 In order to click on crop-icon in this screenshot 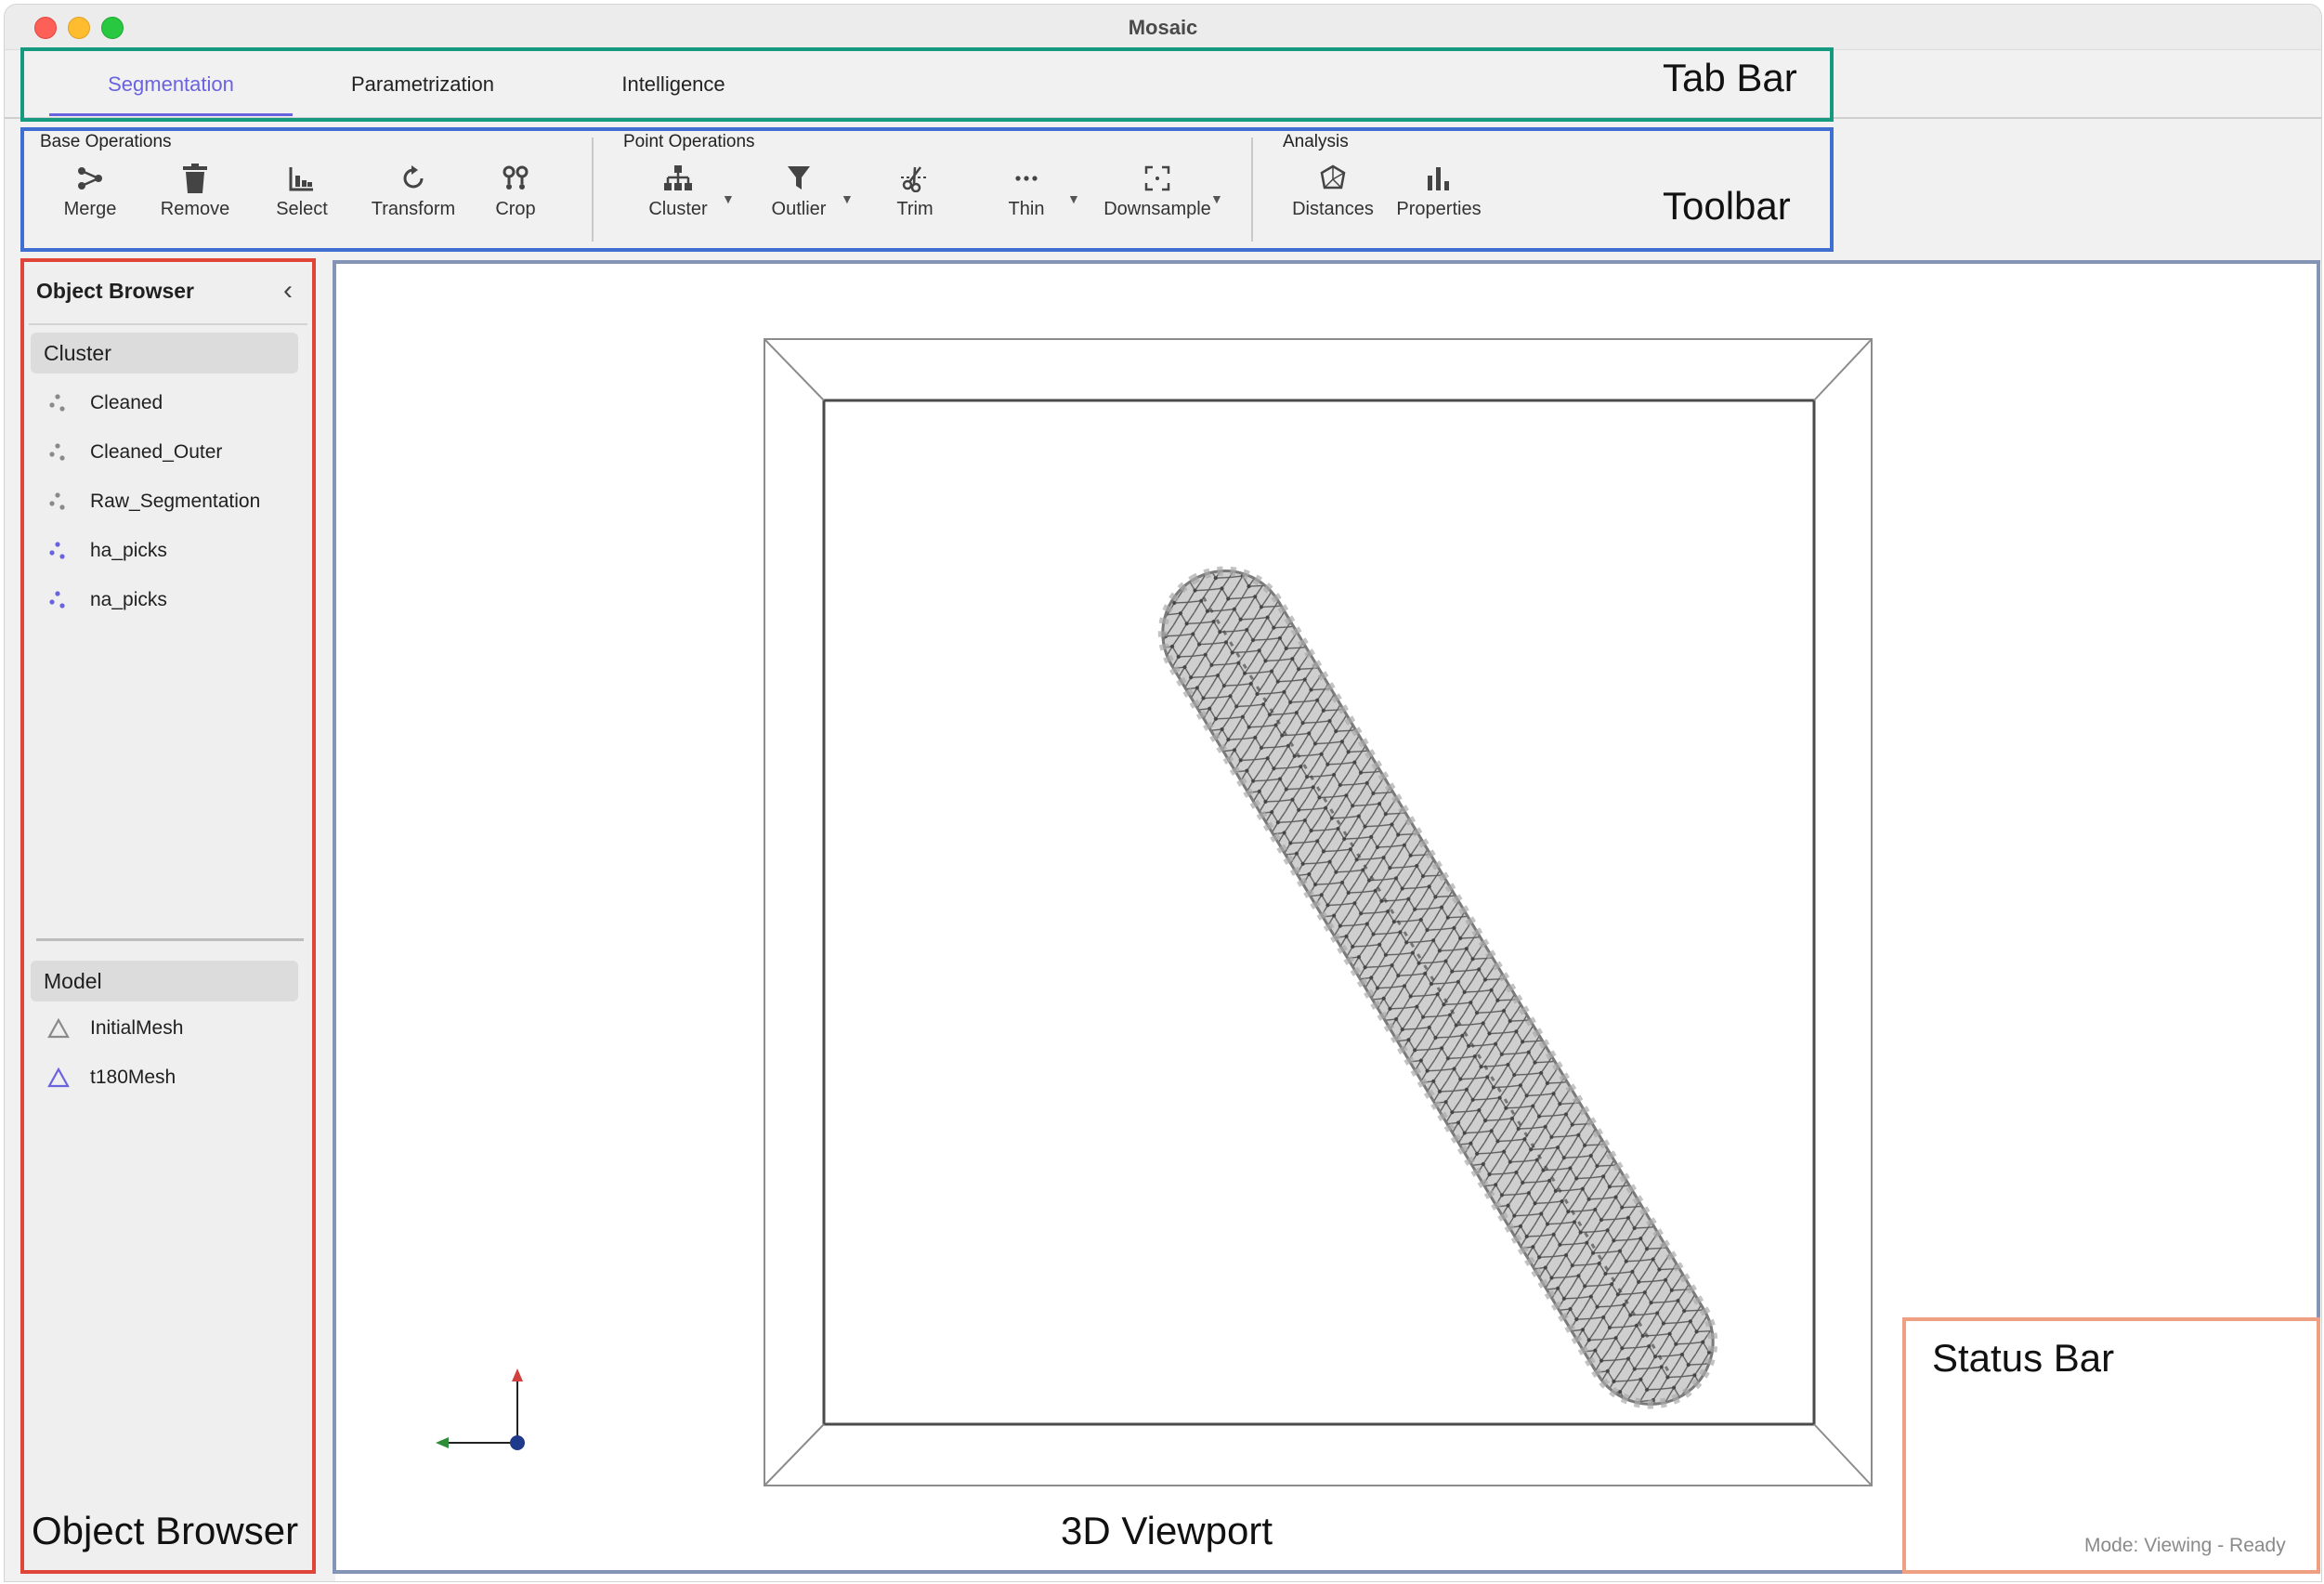, I will do `click(516, 177)`.